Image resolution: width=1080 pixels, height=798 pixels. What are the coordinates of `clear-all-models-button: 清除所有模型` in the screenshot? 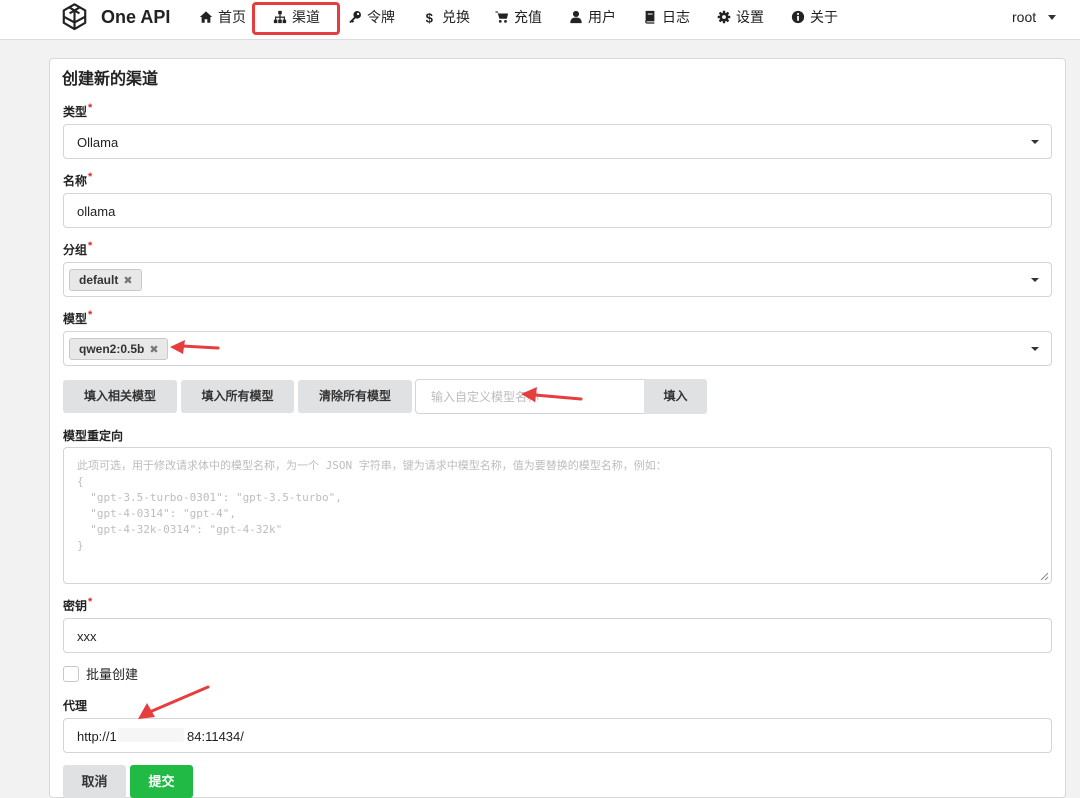 It's located at (355, 396).